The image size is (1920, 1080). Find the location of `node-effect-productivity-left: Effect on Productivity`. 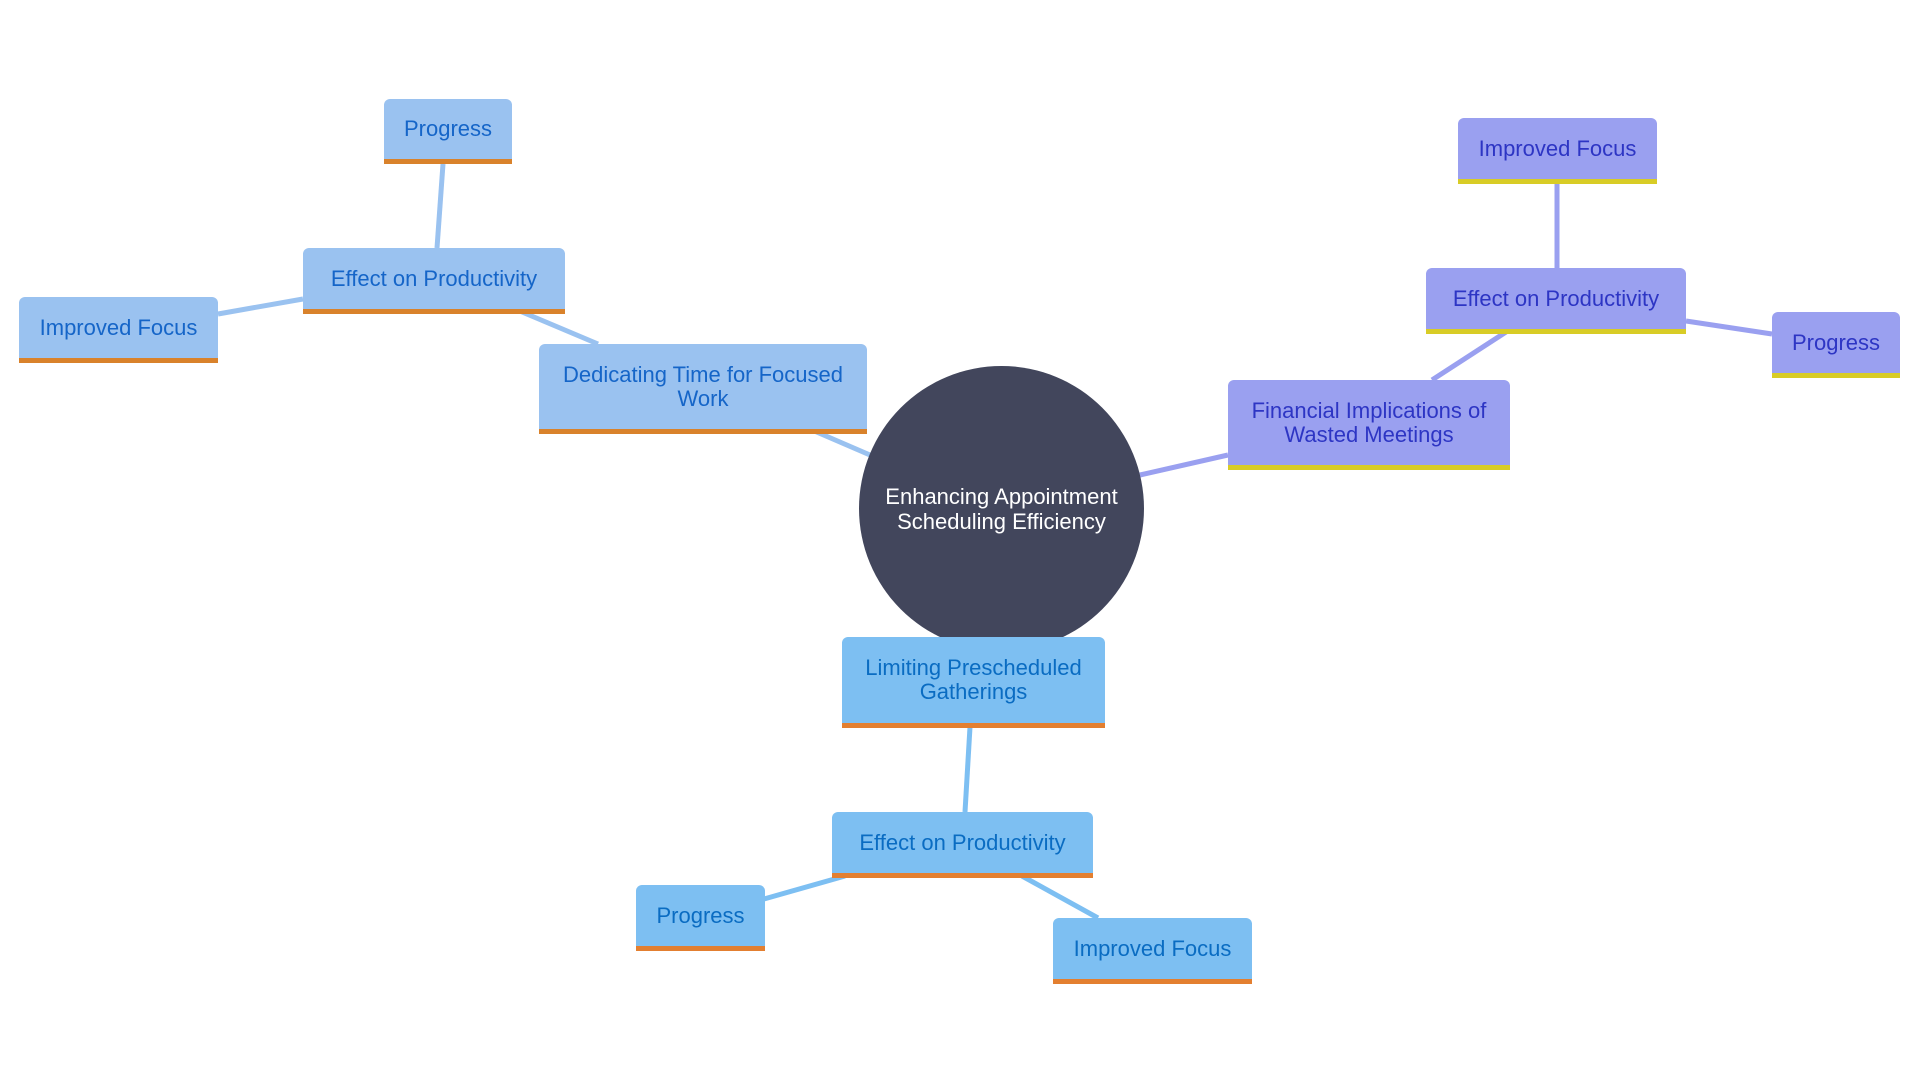

node-effect-productivity-left: Effect on Productivity is located at coordinates (434, 281).